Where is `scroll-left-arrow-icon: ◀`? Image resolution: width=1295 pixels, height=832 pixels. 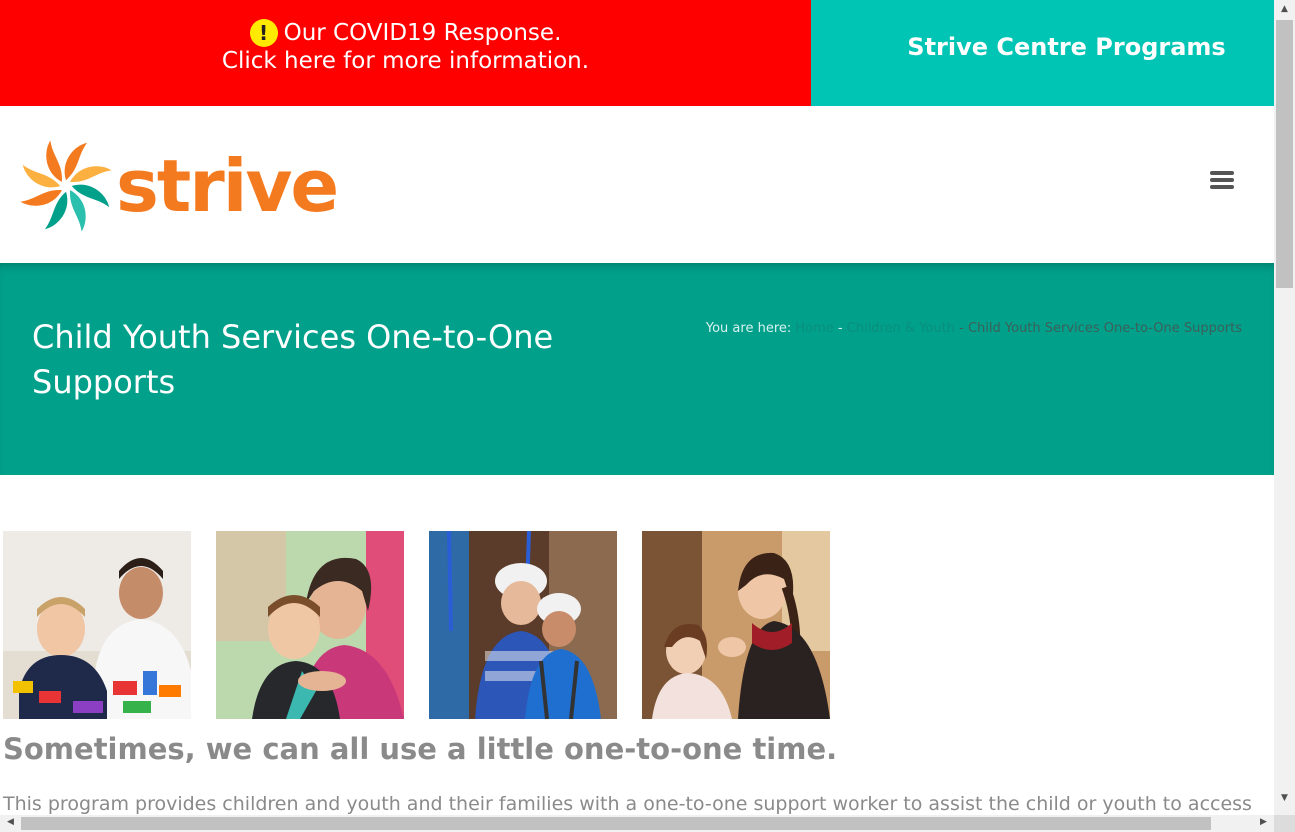 scroll-left-arrow-icon: ◀ is located at coordinates (10, 822).